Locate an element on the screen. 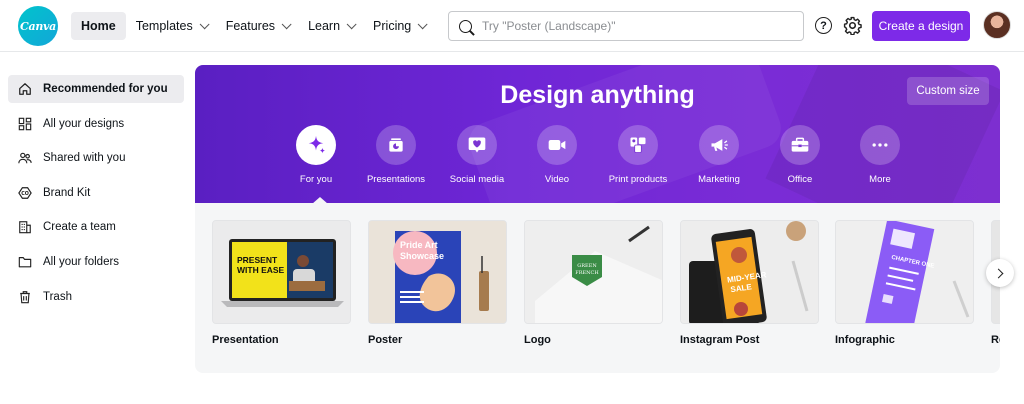 This screenshot has height=404, width=1024. category-presentations: Presentations is located at coordinates (396, 155).